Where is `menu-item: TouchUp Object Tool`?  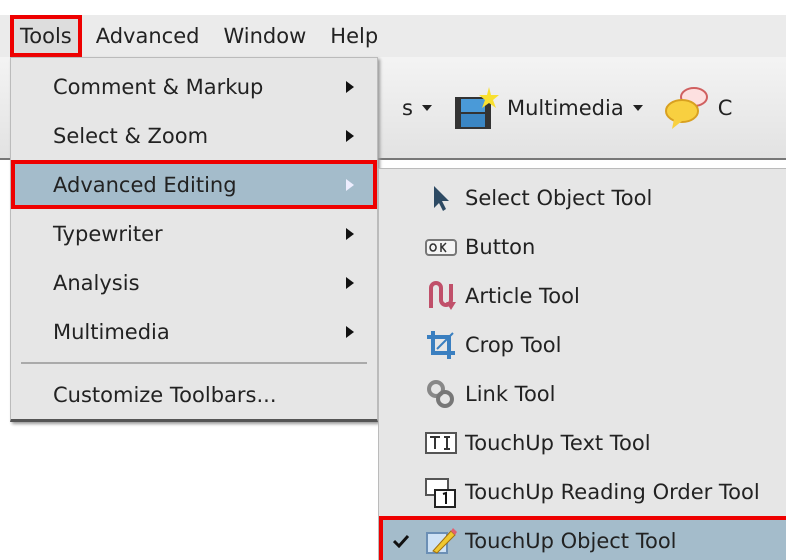
menu-item: TouchUp Object Tool is located at coordinates (582, 538).